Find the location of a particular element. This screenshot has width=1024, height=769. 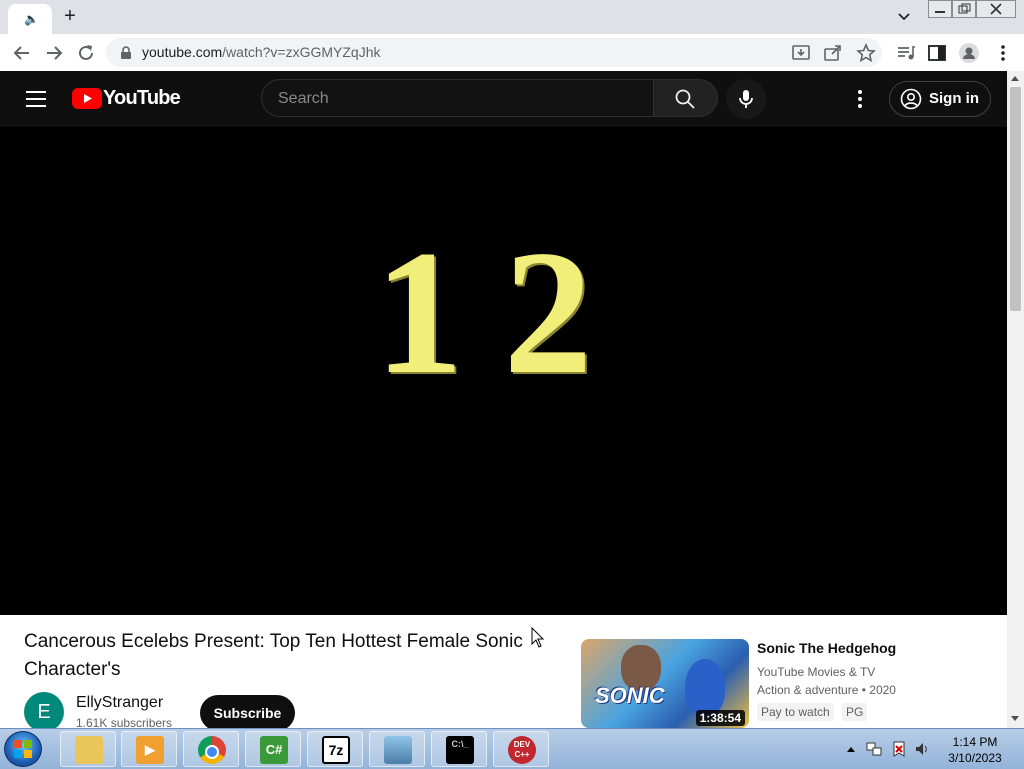

scroll-up-icon is located at coordinates (1015, 78).